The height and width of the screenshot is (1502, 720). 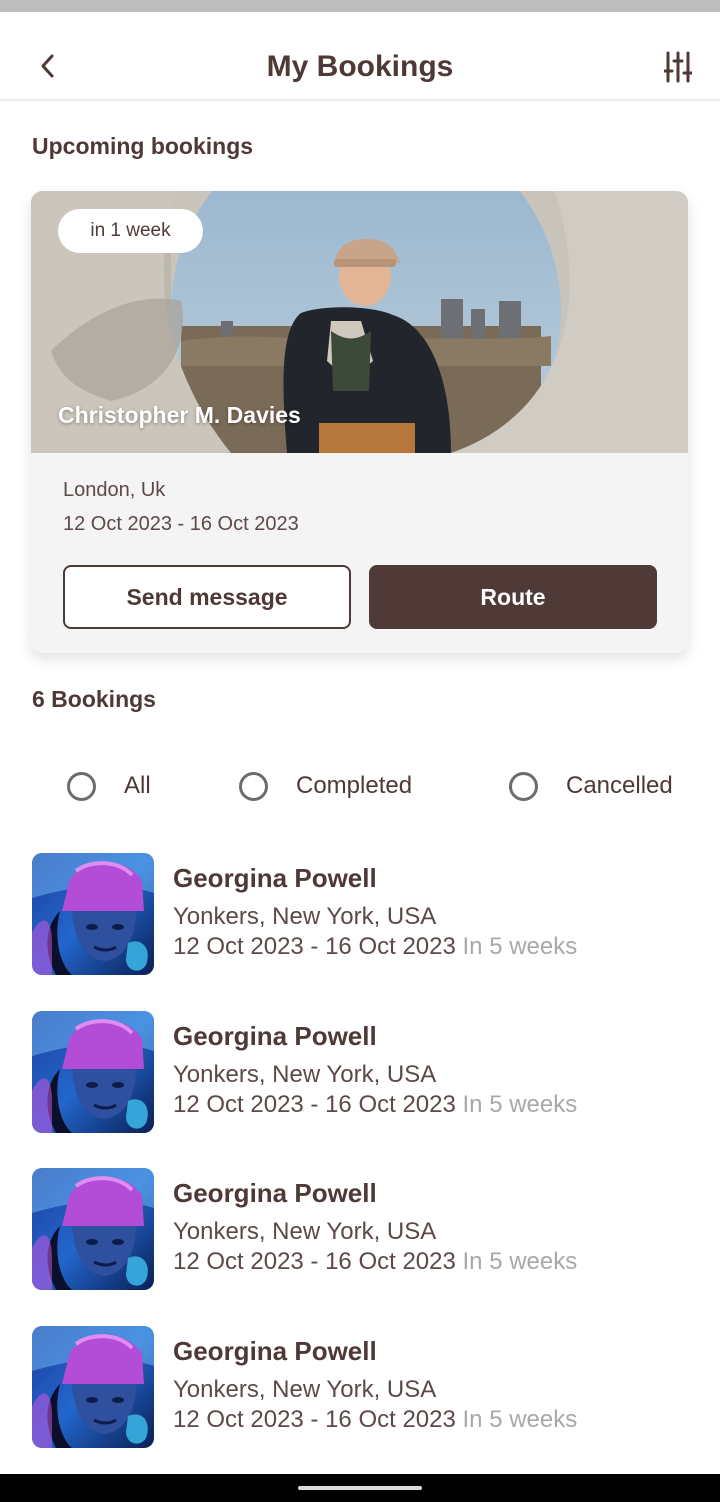 I want to click on host-name: Christopher M. Davies, so click(x=179, y=415).